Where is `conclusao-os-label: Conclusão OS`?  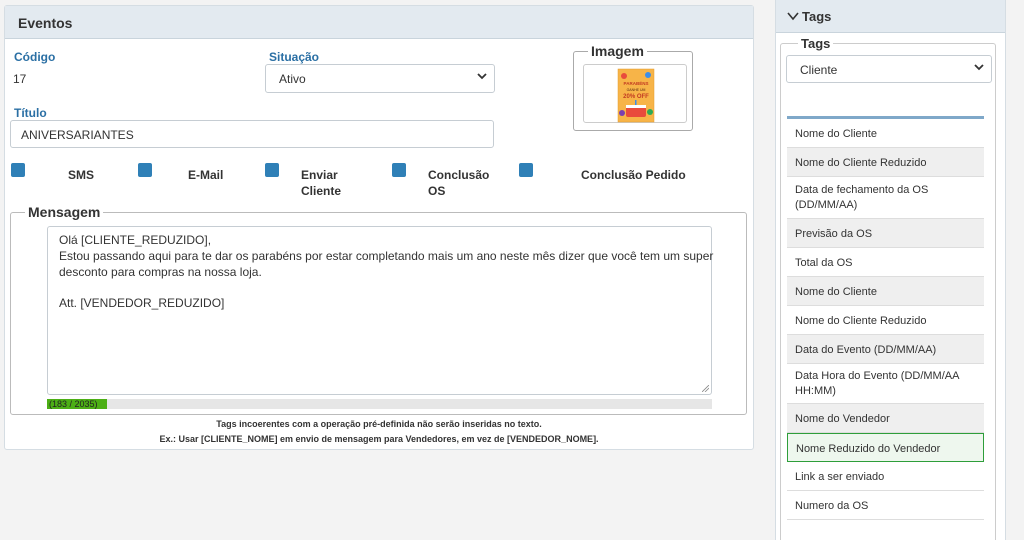
conclusao-os-label: Conclusão OS is located at coordinates (459, 183).